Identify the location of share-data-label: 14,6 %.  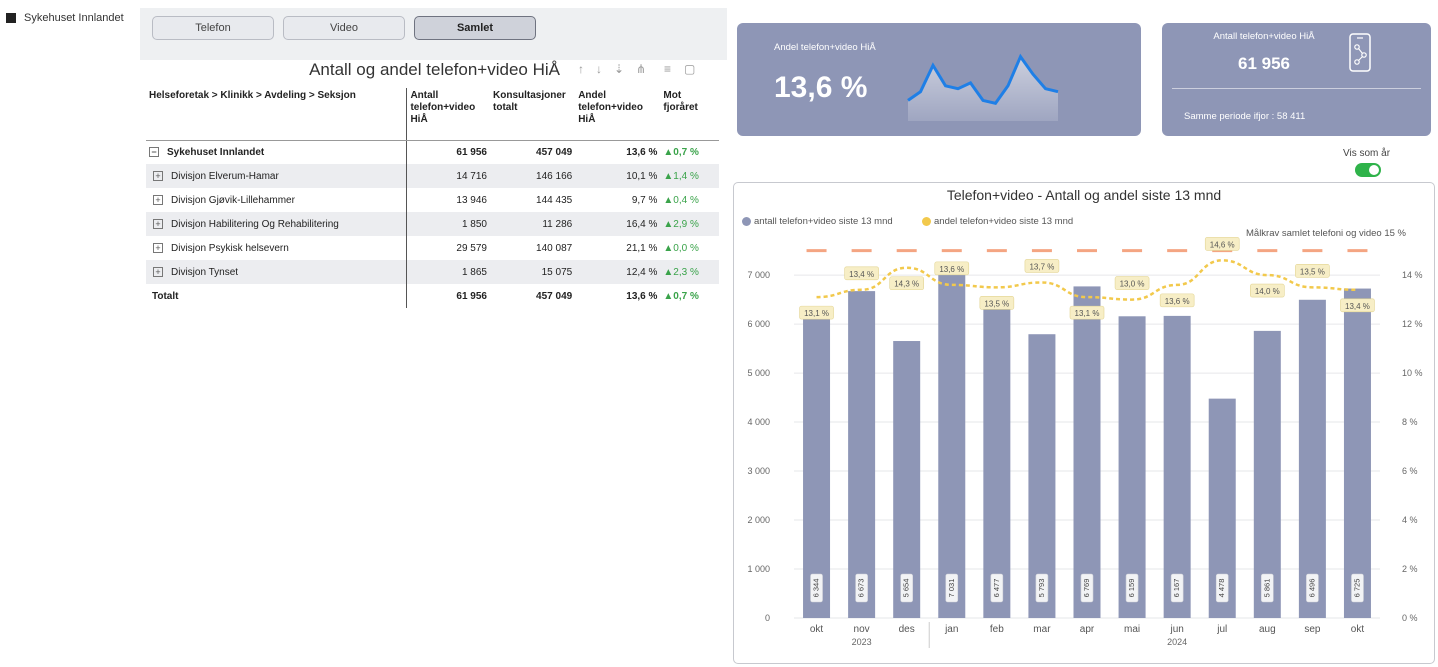
(1222, 244).